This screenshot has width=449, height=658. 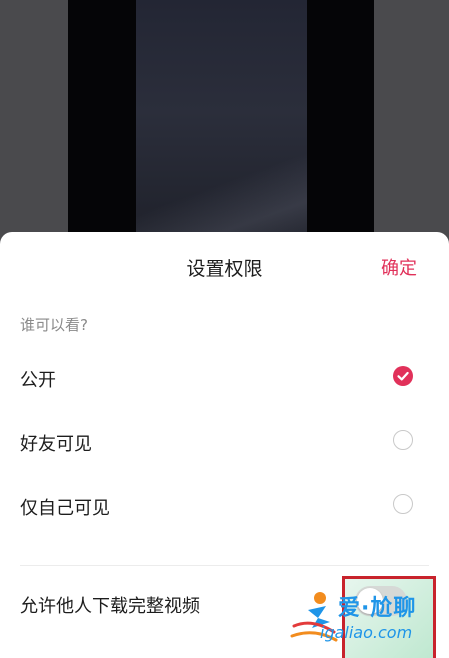 What do you see at coordinates (377, 608) in the screenshot?
I see `watermark-title: 爱·尬聊` at bounding box center [377, 608].